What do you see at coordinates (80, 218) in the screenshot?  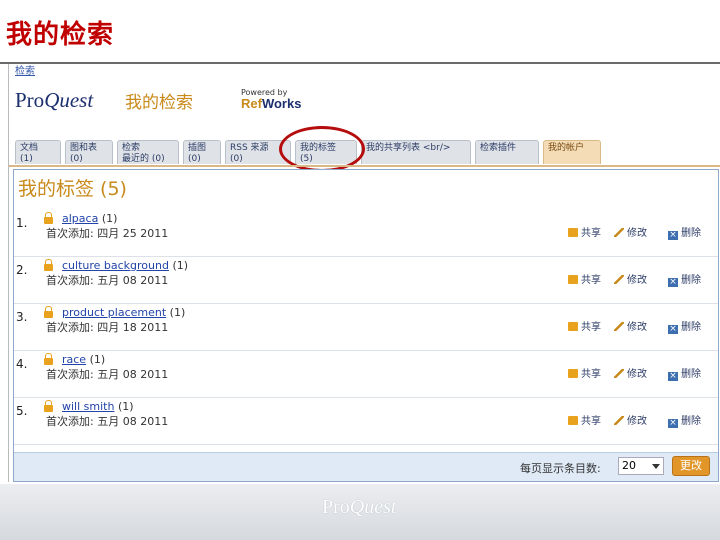 I see `tag-link: alpaca` at bounding box center [80, 218].